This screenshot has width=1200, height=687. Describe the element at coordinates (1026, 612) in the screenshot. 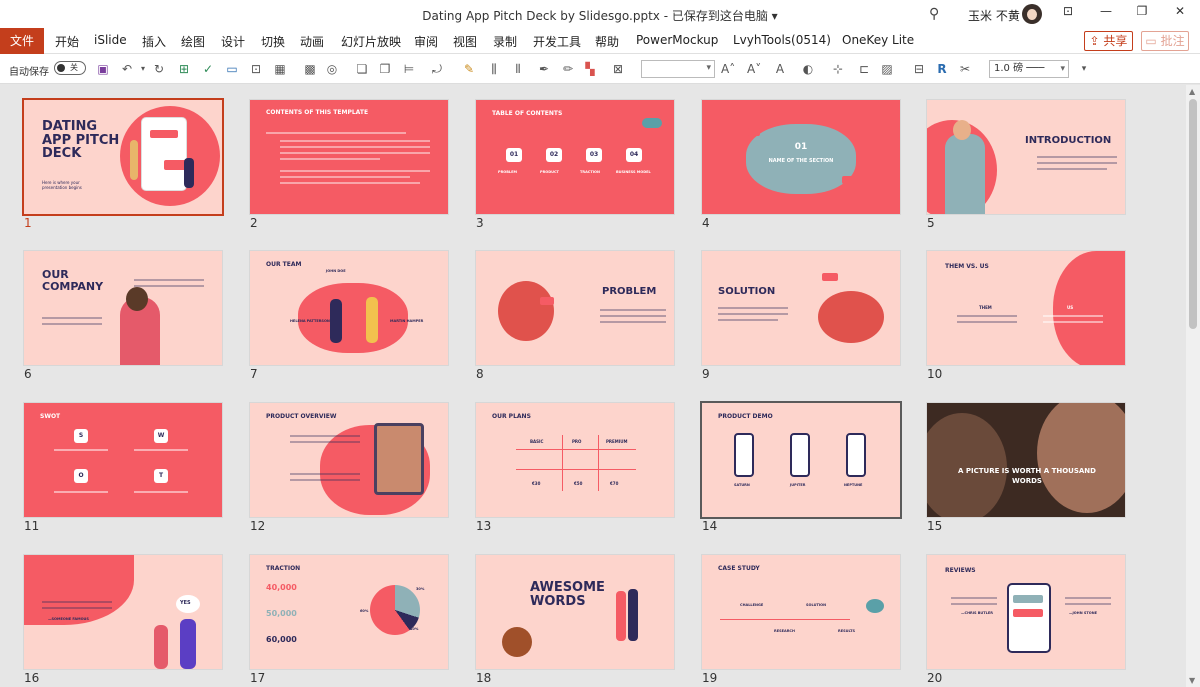

I see `slide-20: REVIEWS —CHRIS BUTLER —JOHN STONE` at that location.